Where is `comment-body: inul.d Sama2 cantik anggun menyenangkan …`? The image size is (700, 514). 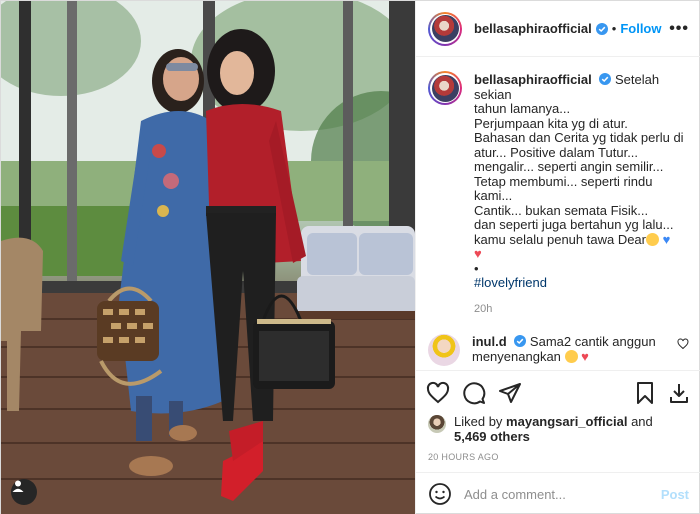 comment-body: inul.d Sama2 cantik anggun menyenangkan … is located at coordinates (574, 349).